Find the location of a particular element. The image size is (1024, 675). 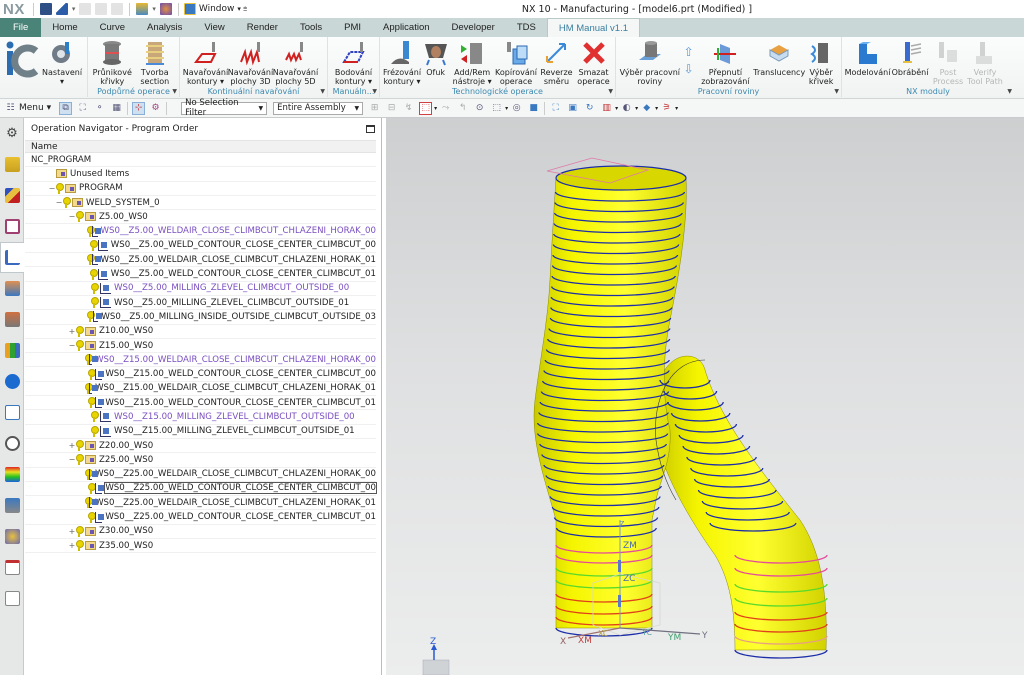

program-group-row: Unused Items is located at coordinates (200, 174).